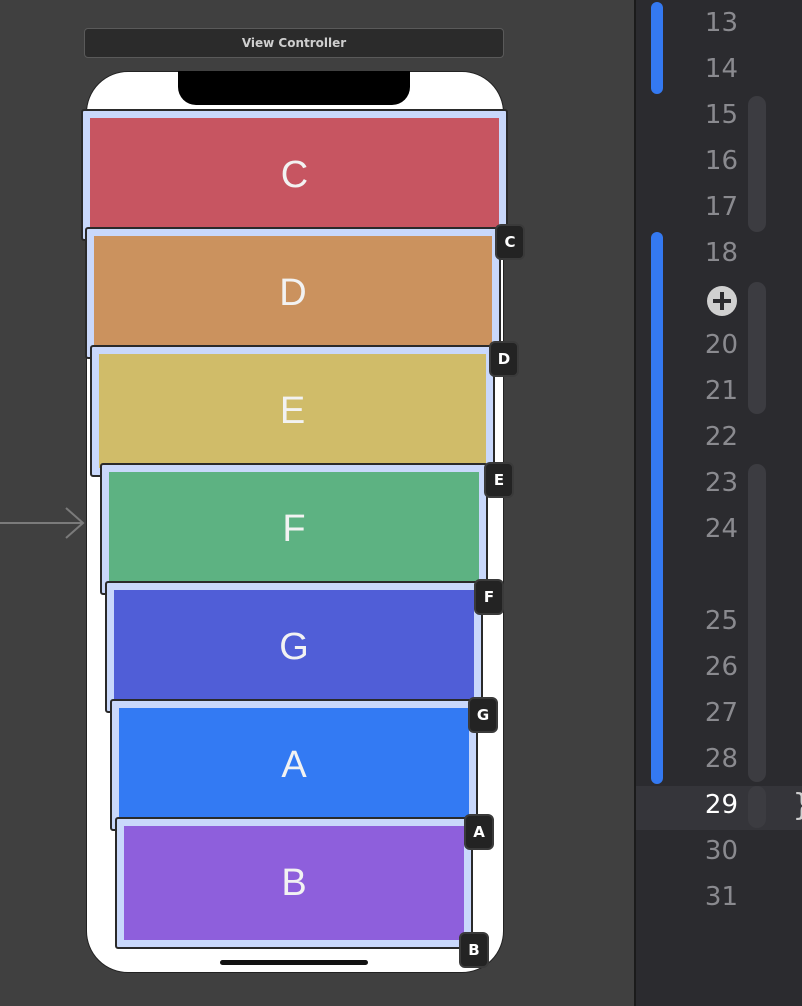  Describe the element at coordinates (721, 667) in the screenshot. I see `line-number: 26` at that location.